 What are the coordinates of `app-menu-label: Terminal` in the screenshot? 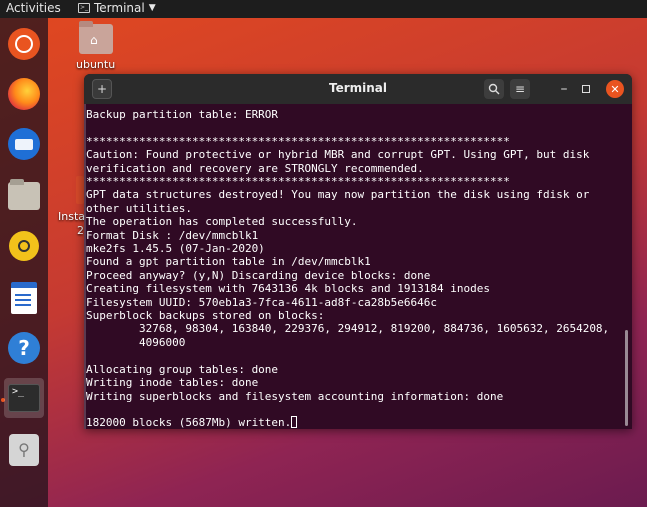 It's located at (119, 8).